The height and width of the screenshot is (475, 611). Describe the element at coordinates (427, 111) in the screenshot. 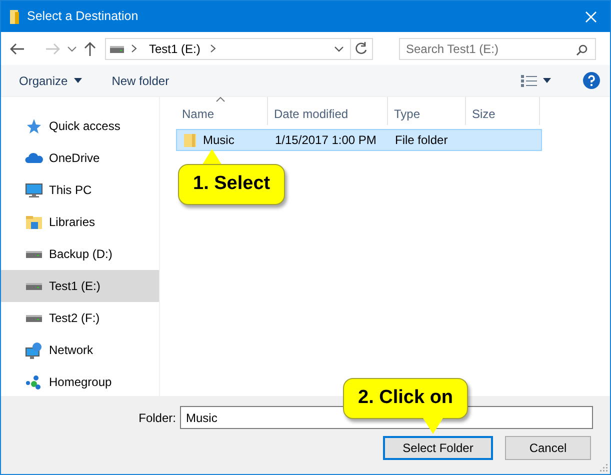

I see `column-header: Type` at that location.